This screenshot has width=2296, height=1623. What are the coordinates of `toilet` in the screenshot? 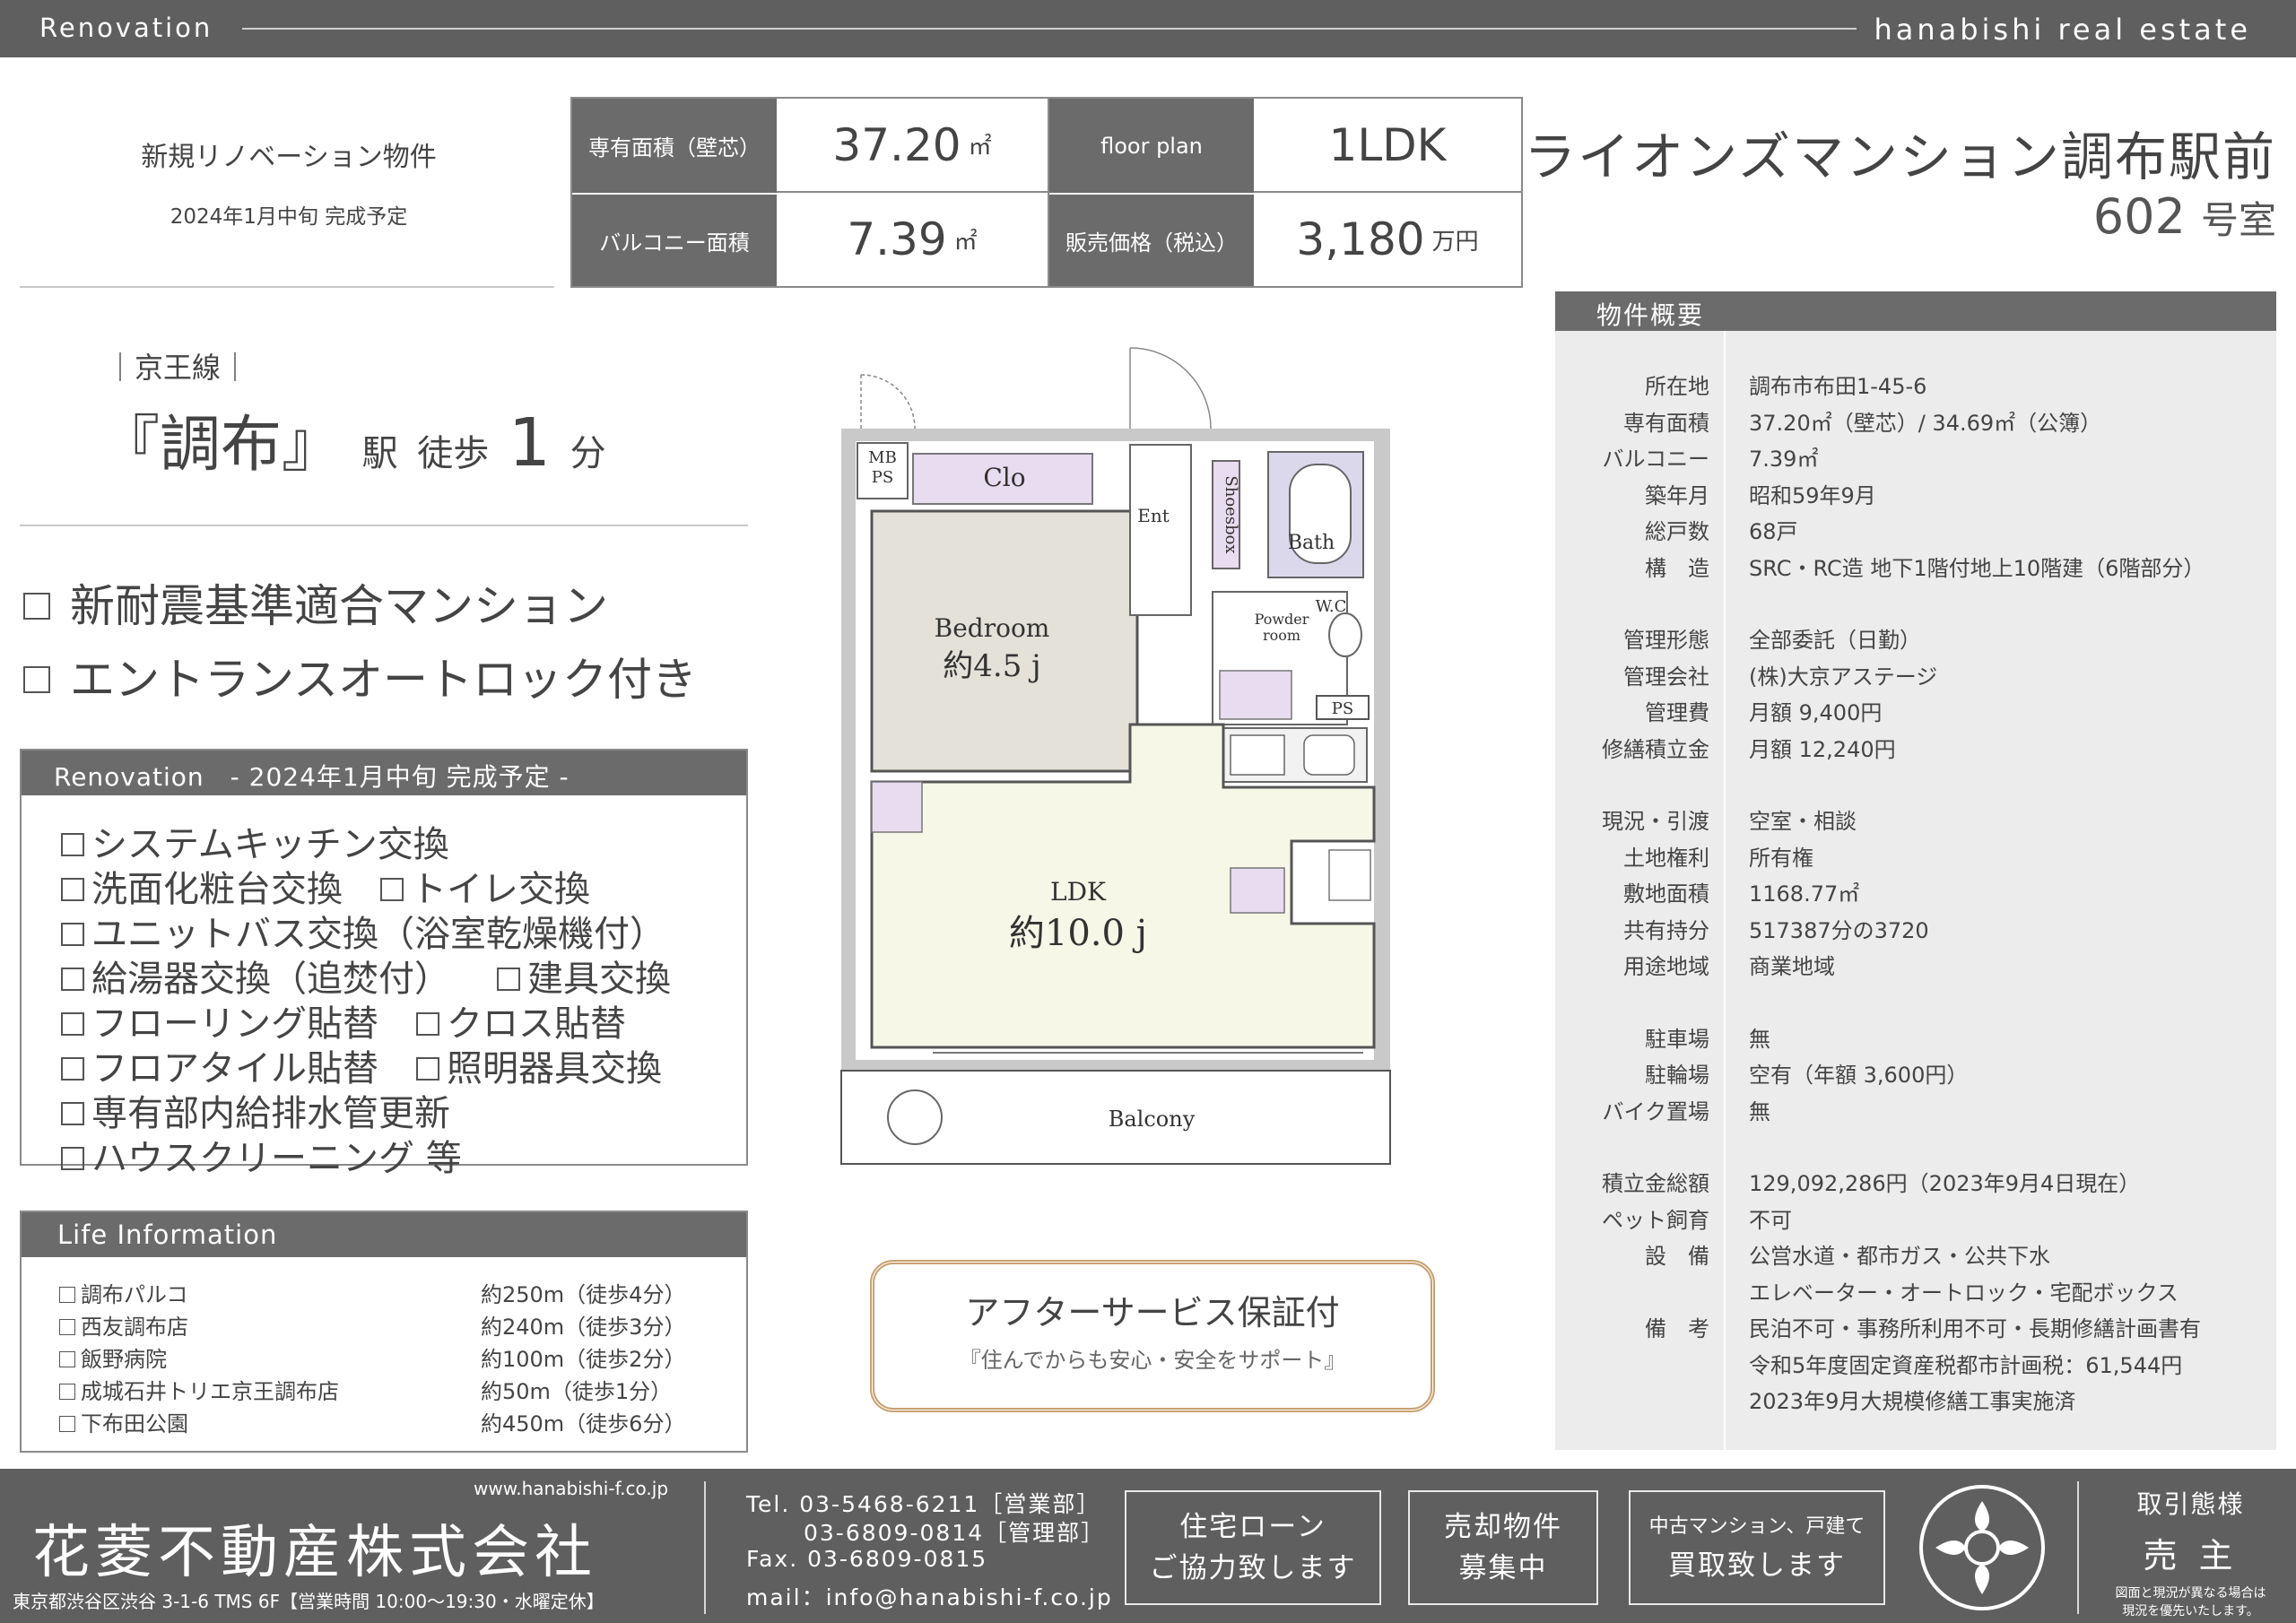 It's located at (1345, 634).